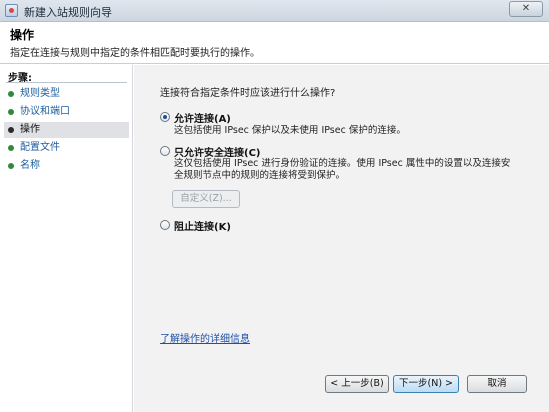 The image size is (549, 412). I want to click on close-button: ✕, so click(526, 9).